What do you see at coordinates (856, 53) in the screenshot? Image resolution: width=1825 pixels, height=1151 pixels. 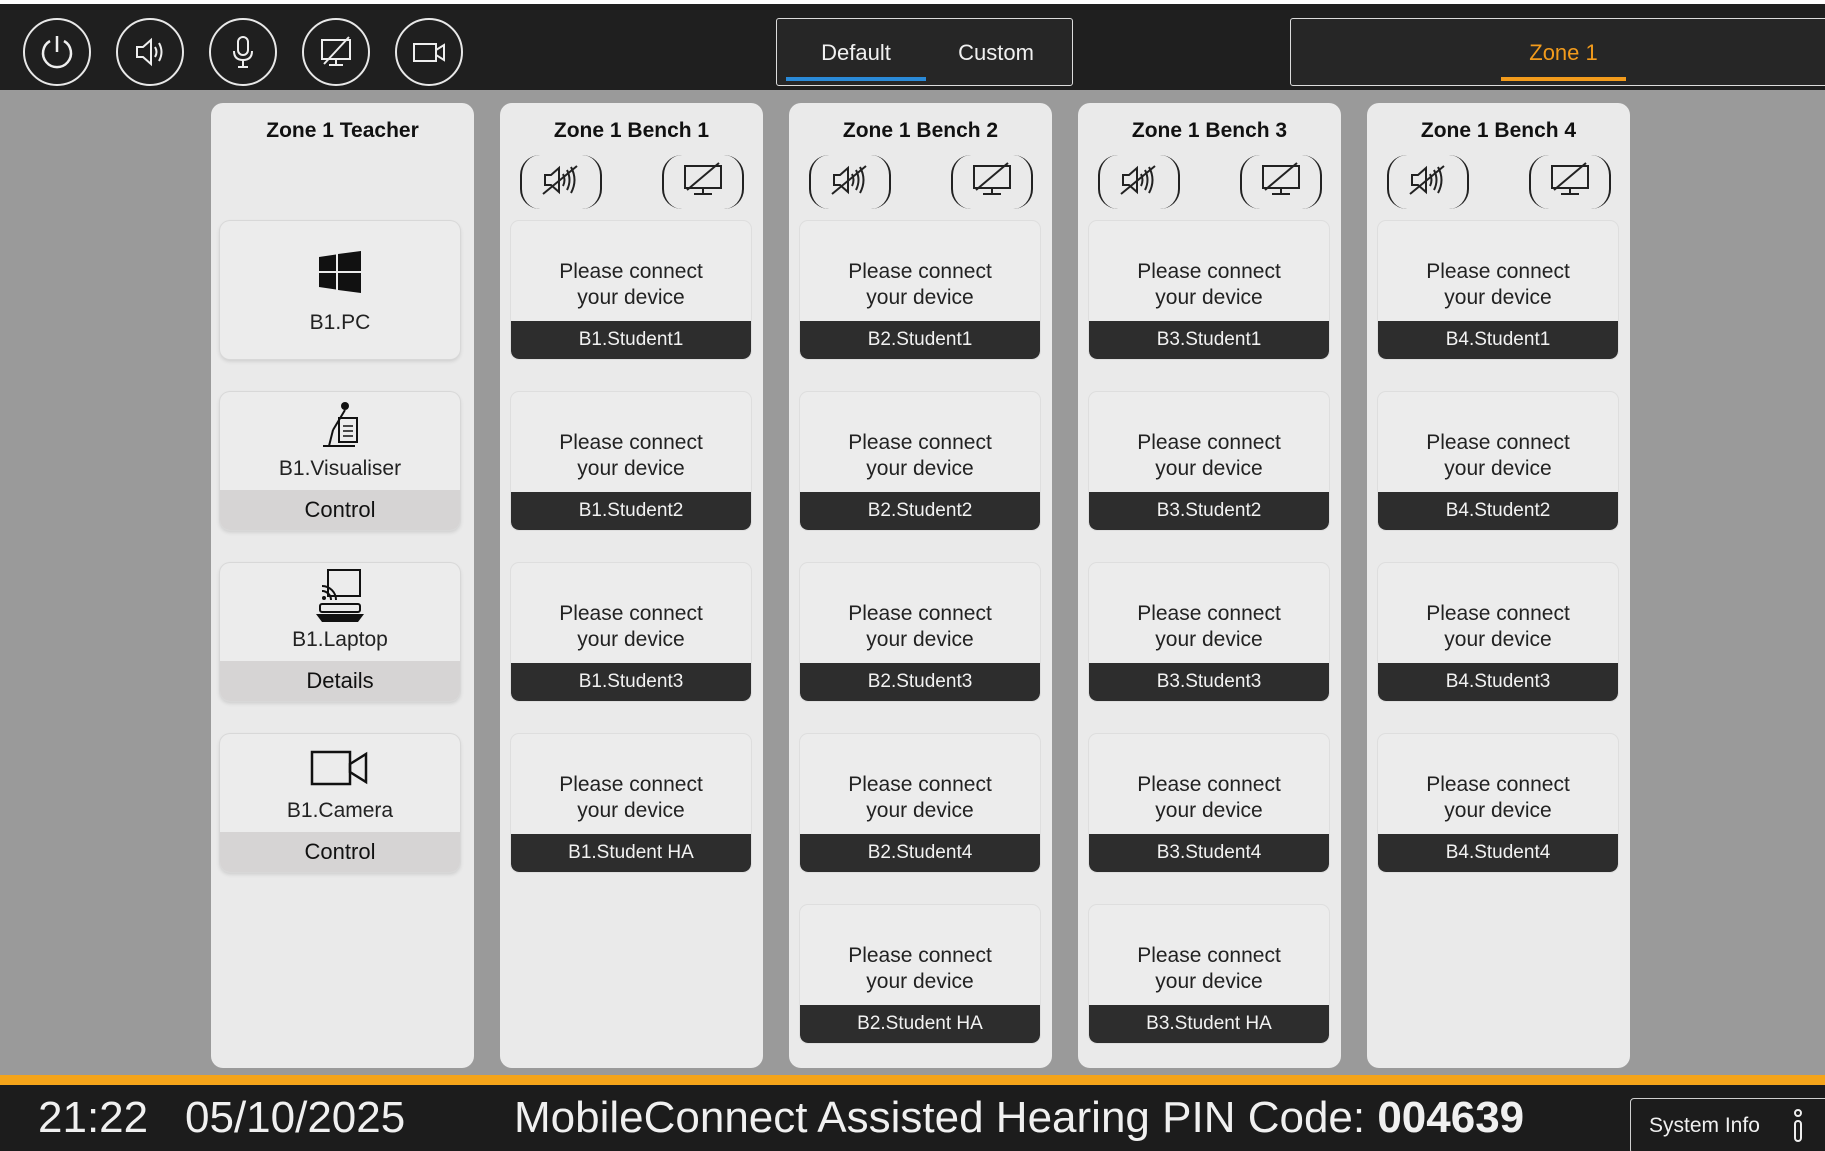 I see `tab-default: Default` at bounding box center [856, 53].